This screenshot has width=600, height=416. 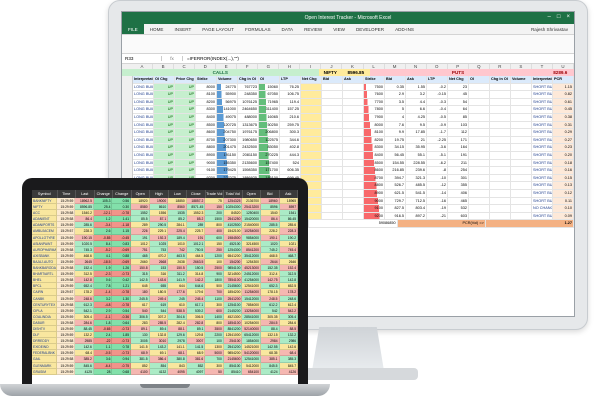 I want to click on table-cell: 897.2, so click(x=416, y=216).